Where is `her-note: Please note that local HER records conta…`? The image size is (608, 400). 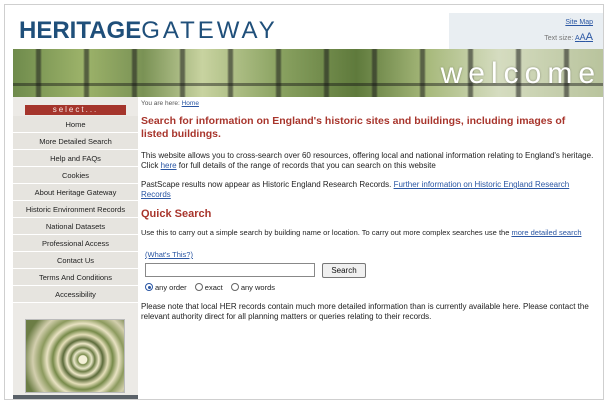 her-note: Please note that local HER records conta… is located at coordinates (365, 311).